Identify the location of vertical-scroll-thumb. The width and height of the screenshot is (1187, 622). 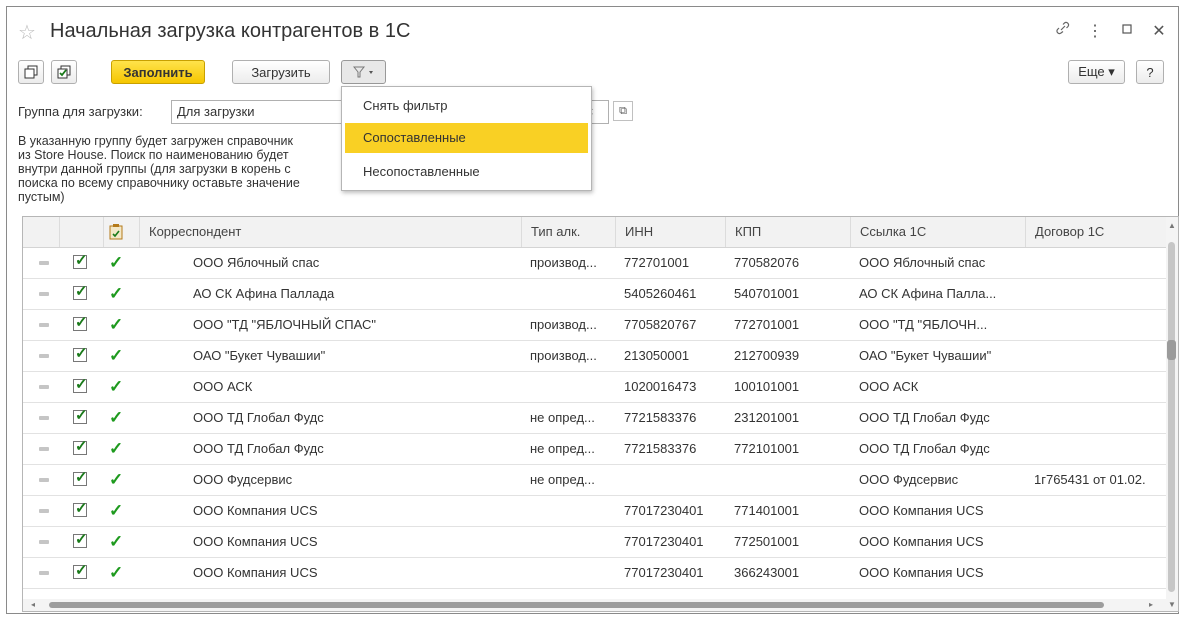
(1171, 350).